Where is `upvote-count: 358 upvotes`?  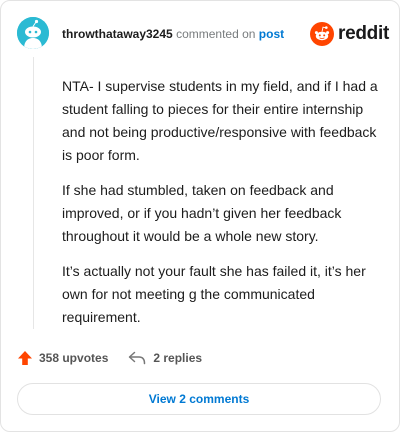 upvote-count: 358 upvotes is located at coordinates (74, 358).